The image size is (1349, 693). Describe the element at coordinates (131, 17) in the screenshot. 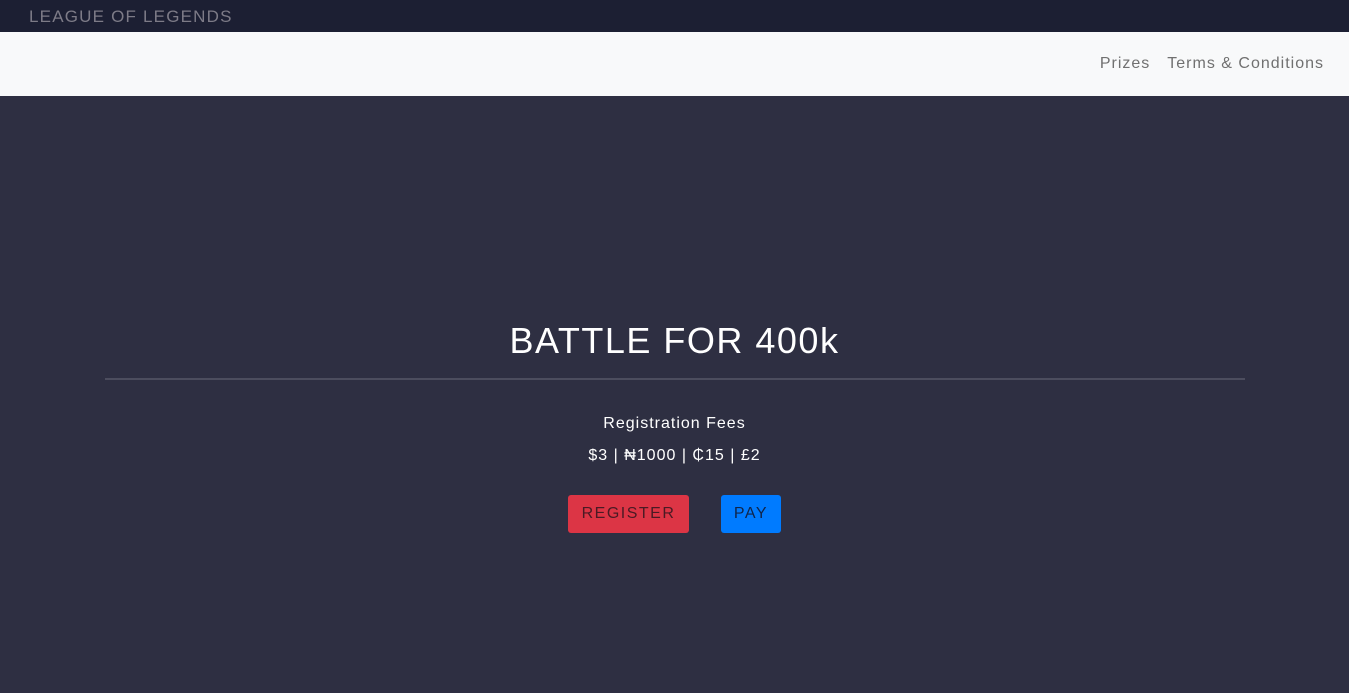

I see `brand-link: LEAGUE OF LEGENDS` at that location.